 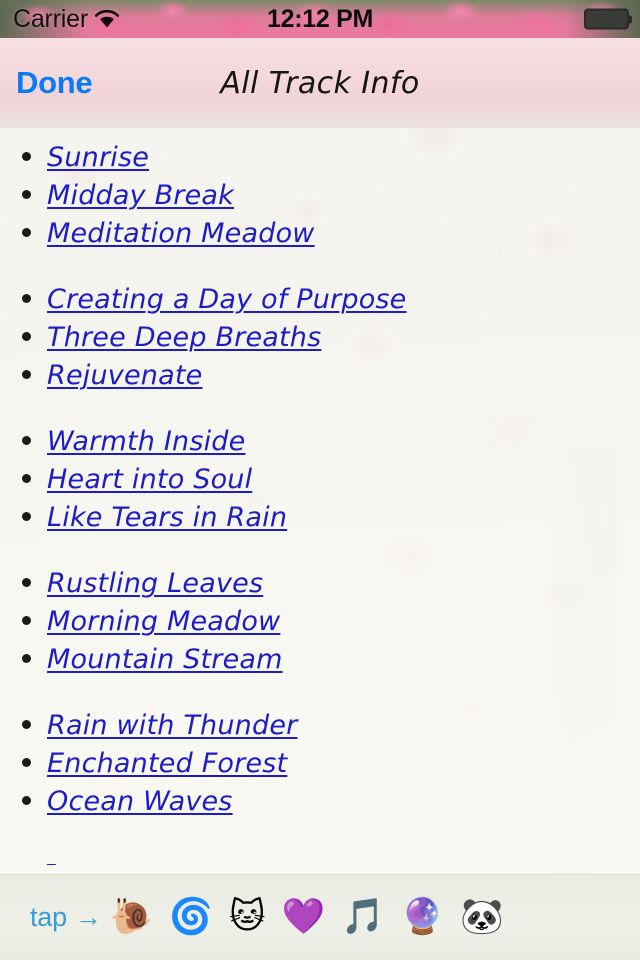 What do you see at coordinates (320, 805) in the screenshot?
I see `list-item: Ocean Waves` at bounding box center [320, 805].